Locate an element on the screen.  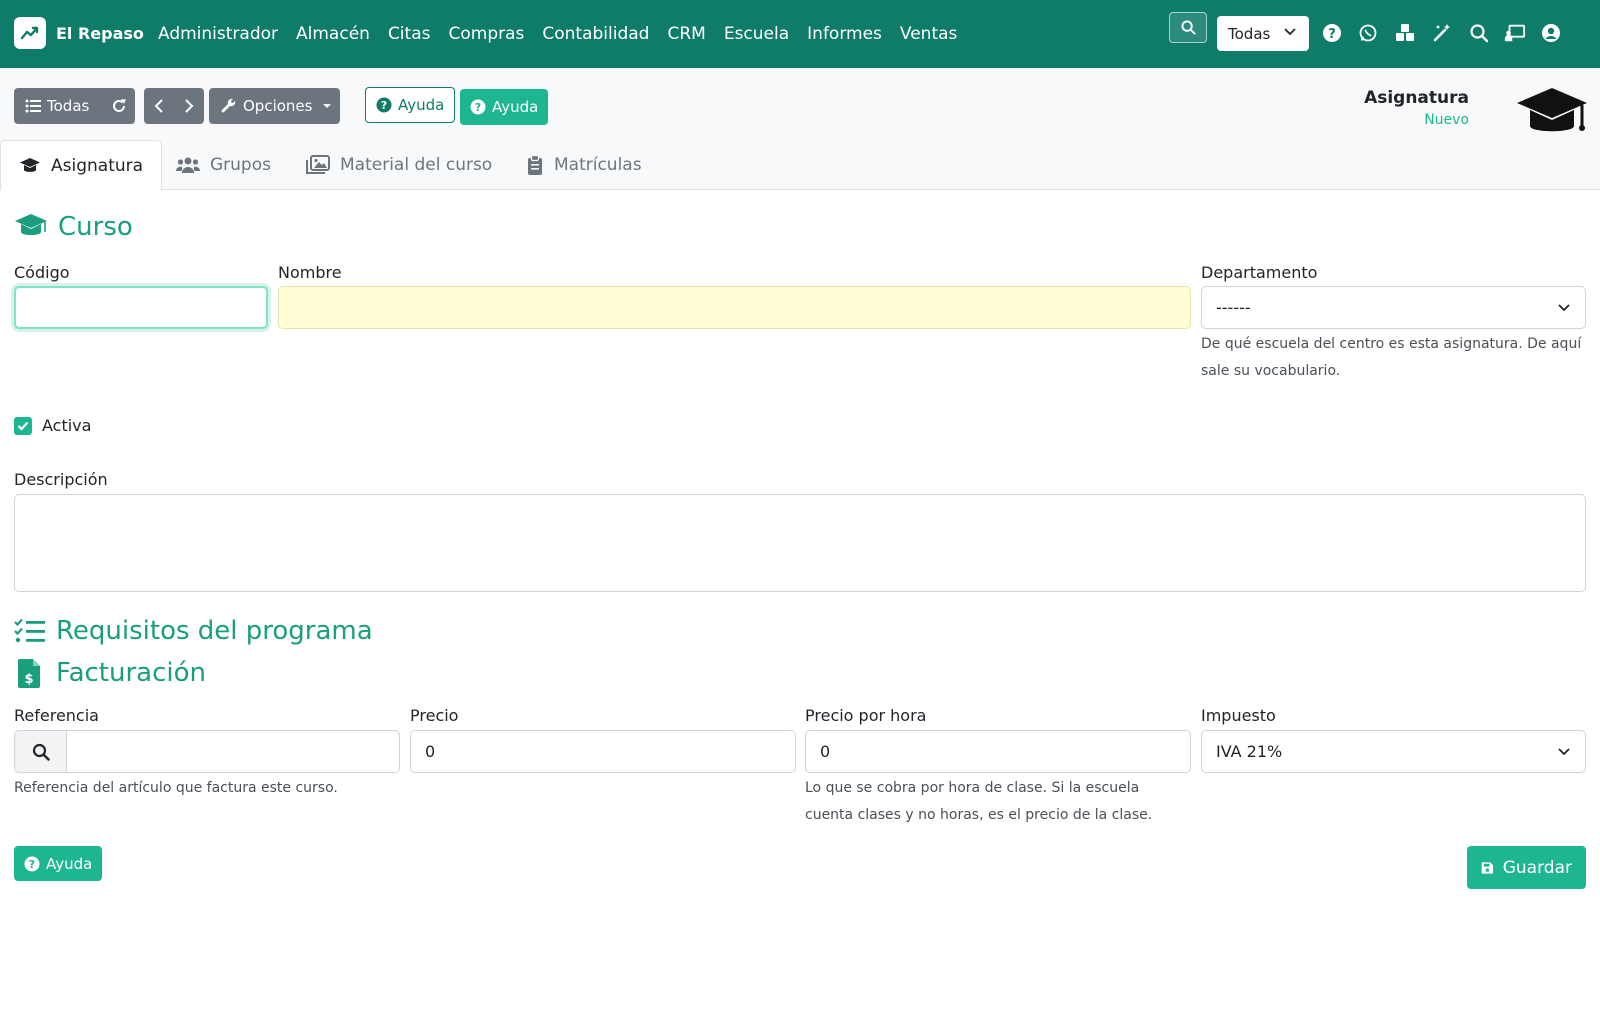
tab-matriculas: Matrículas is located at coordinates (584, 165).